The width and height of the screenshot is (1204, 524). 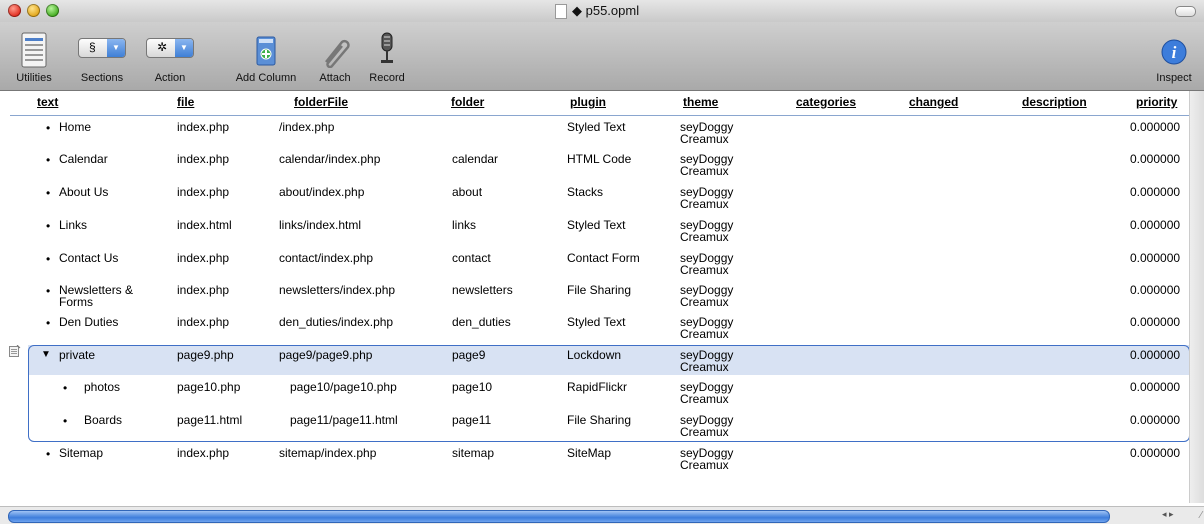 What do you see at coordinates (73, 225) in the screenshot?
I see `cell-text: Links` at bounding box center [73, 225].